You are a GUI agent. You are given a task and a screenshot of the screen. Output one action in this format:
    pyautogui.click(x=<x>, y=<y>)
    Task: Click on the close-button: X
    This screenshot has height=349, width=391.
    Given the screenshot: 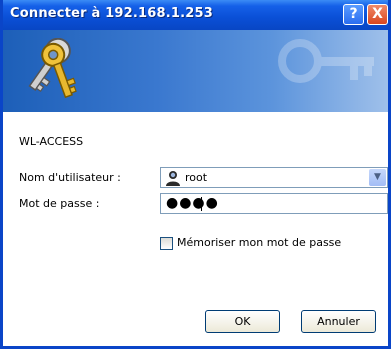 What is the action you would take?
    pyautogui.click(x=377, y=14)
    